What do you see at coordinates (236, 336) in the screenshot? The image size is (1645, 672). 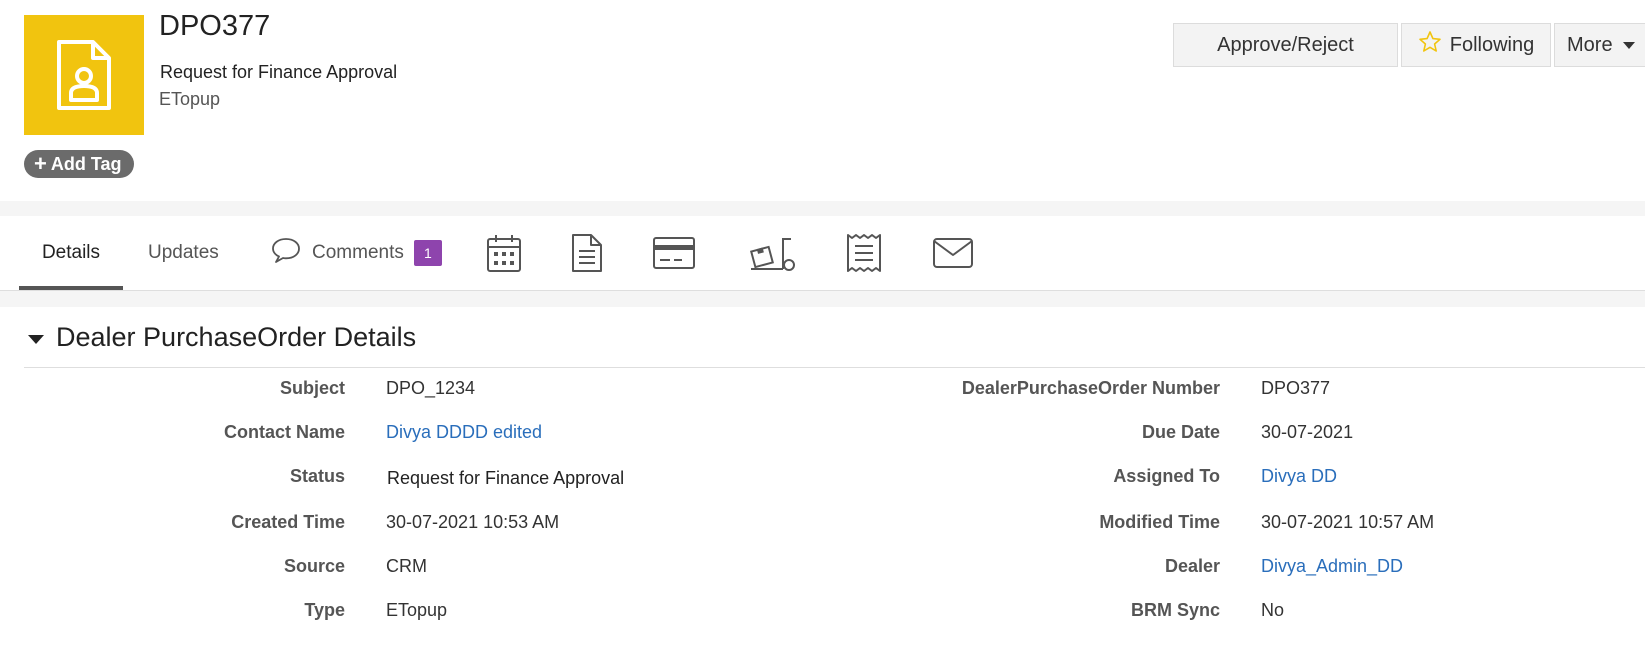 I see `section-title: Dealer PurchaseOrder Details` at bounding box center [236, 336].